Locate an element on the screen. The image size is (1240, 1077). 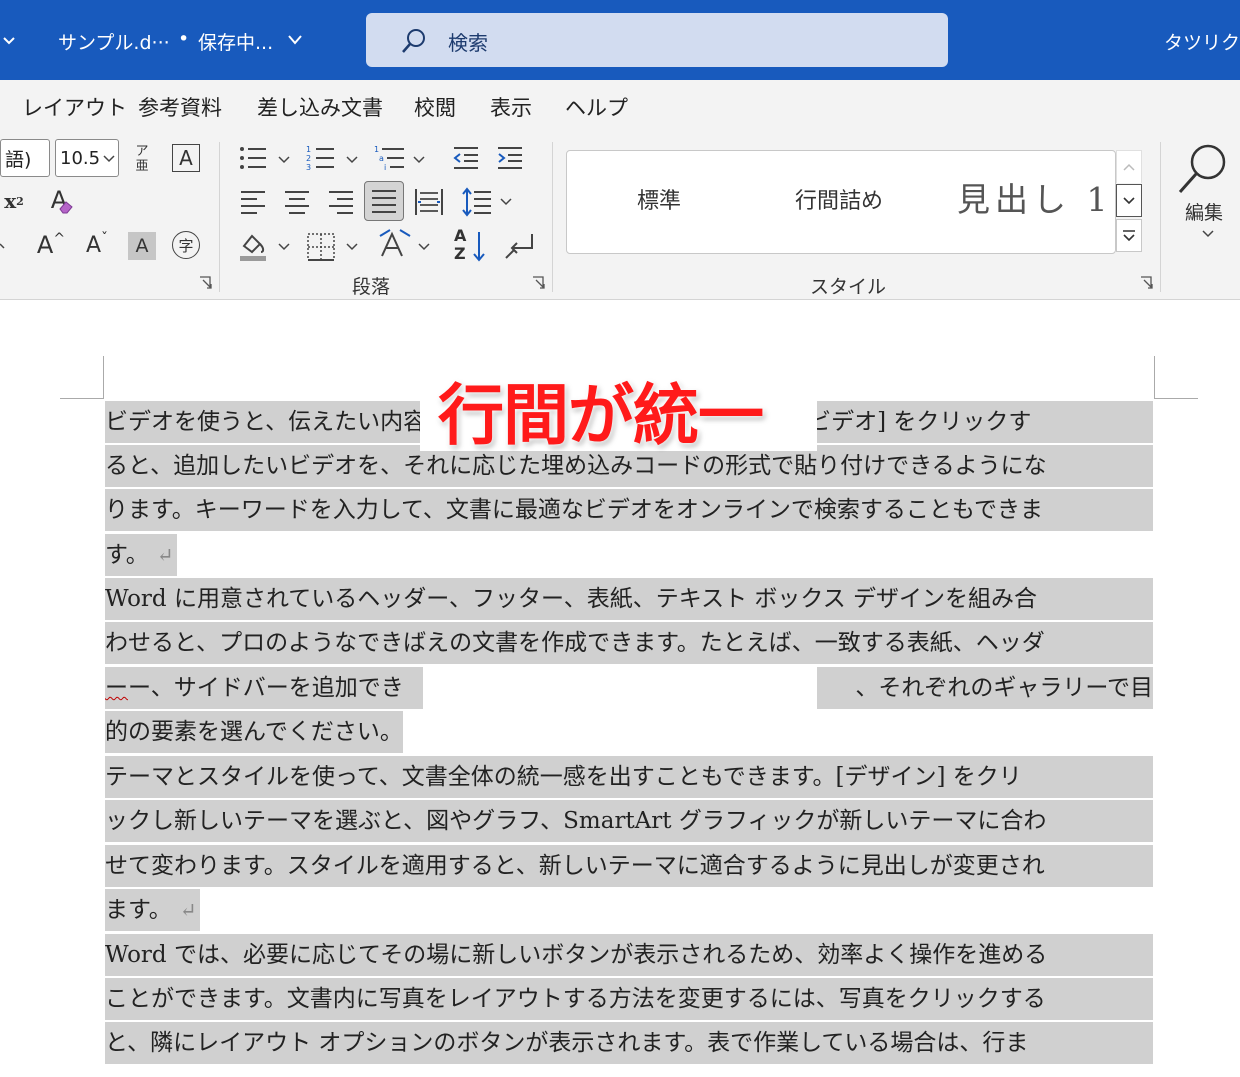
tab-help: ヘルプ is located at coordinates (596, 107).